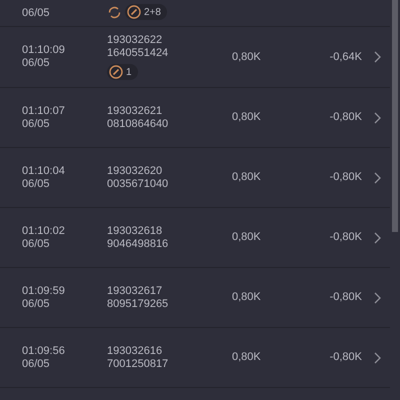 This screenshot has width=400, height=400. What do you see at coordinates (395, 116) in the screenshot?
I see `scrollbar` at bounding box center [395, 116].